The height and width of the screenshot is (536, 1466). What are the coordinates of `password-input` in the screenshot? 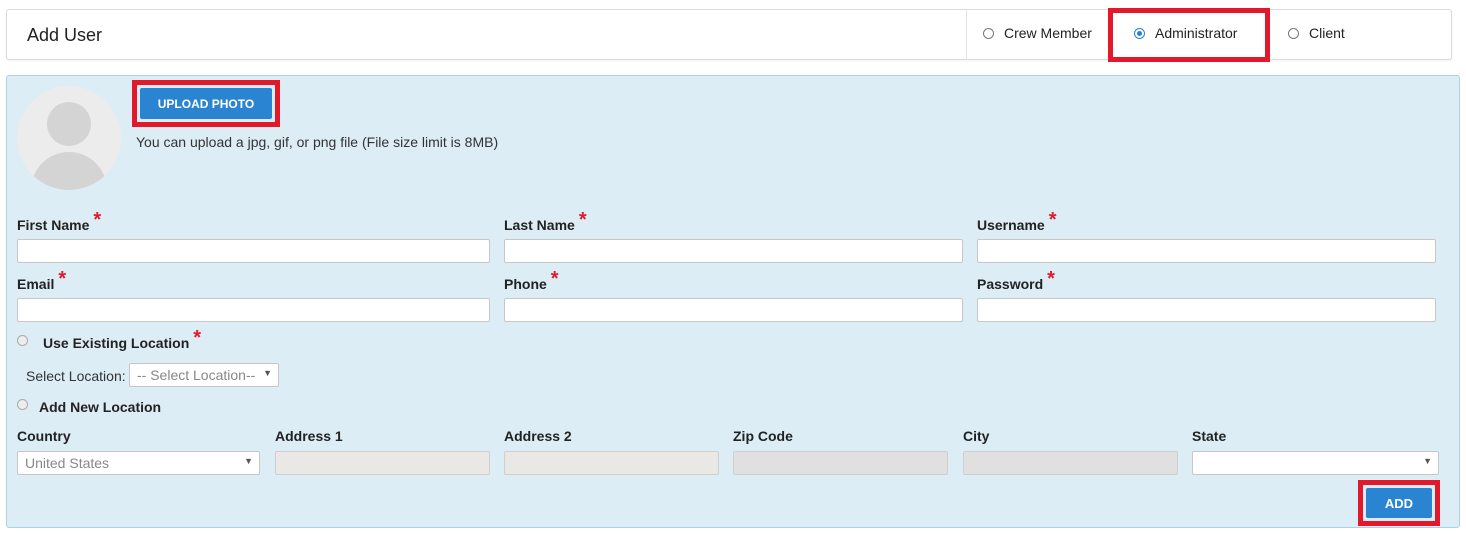 It's located at (1206, 310).